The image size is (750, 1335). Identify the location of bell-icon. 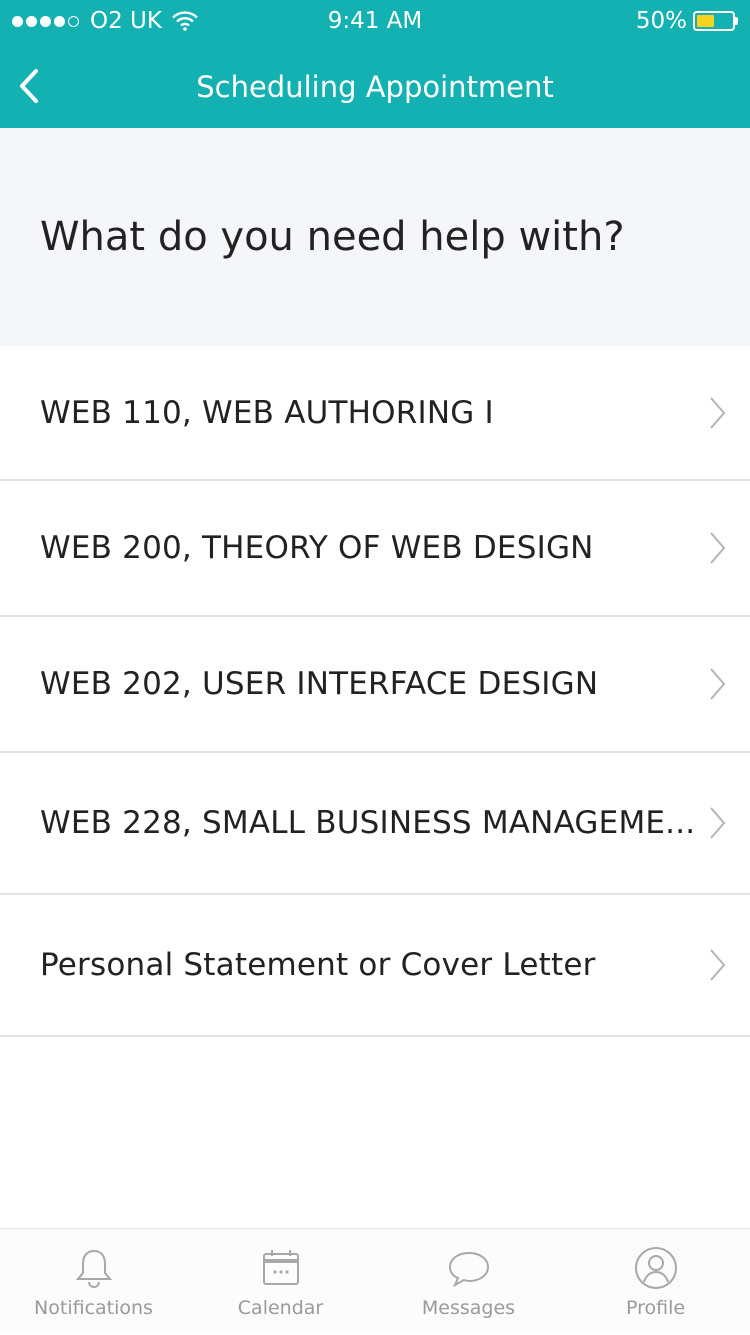
(93, 1268).